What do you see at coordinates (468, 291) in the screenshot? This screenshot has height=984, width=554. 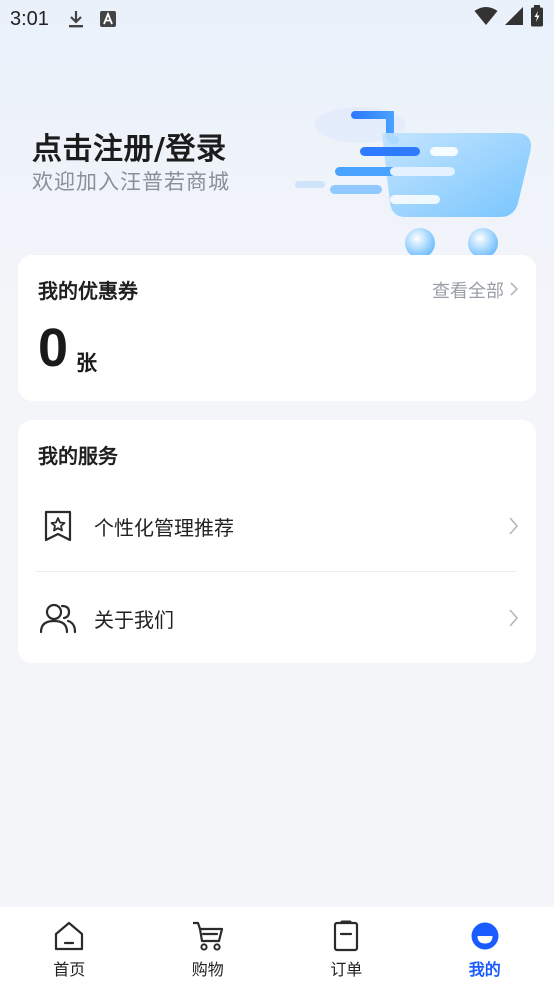 I see `view-all-label: 查看全部` at bounding box center [468, 291].